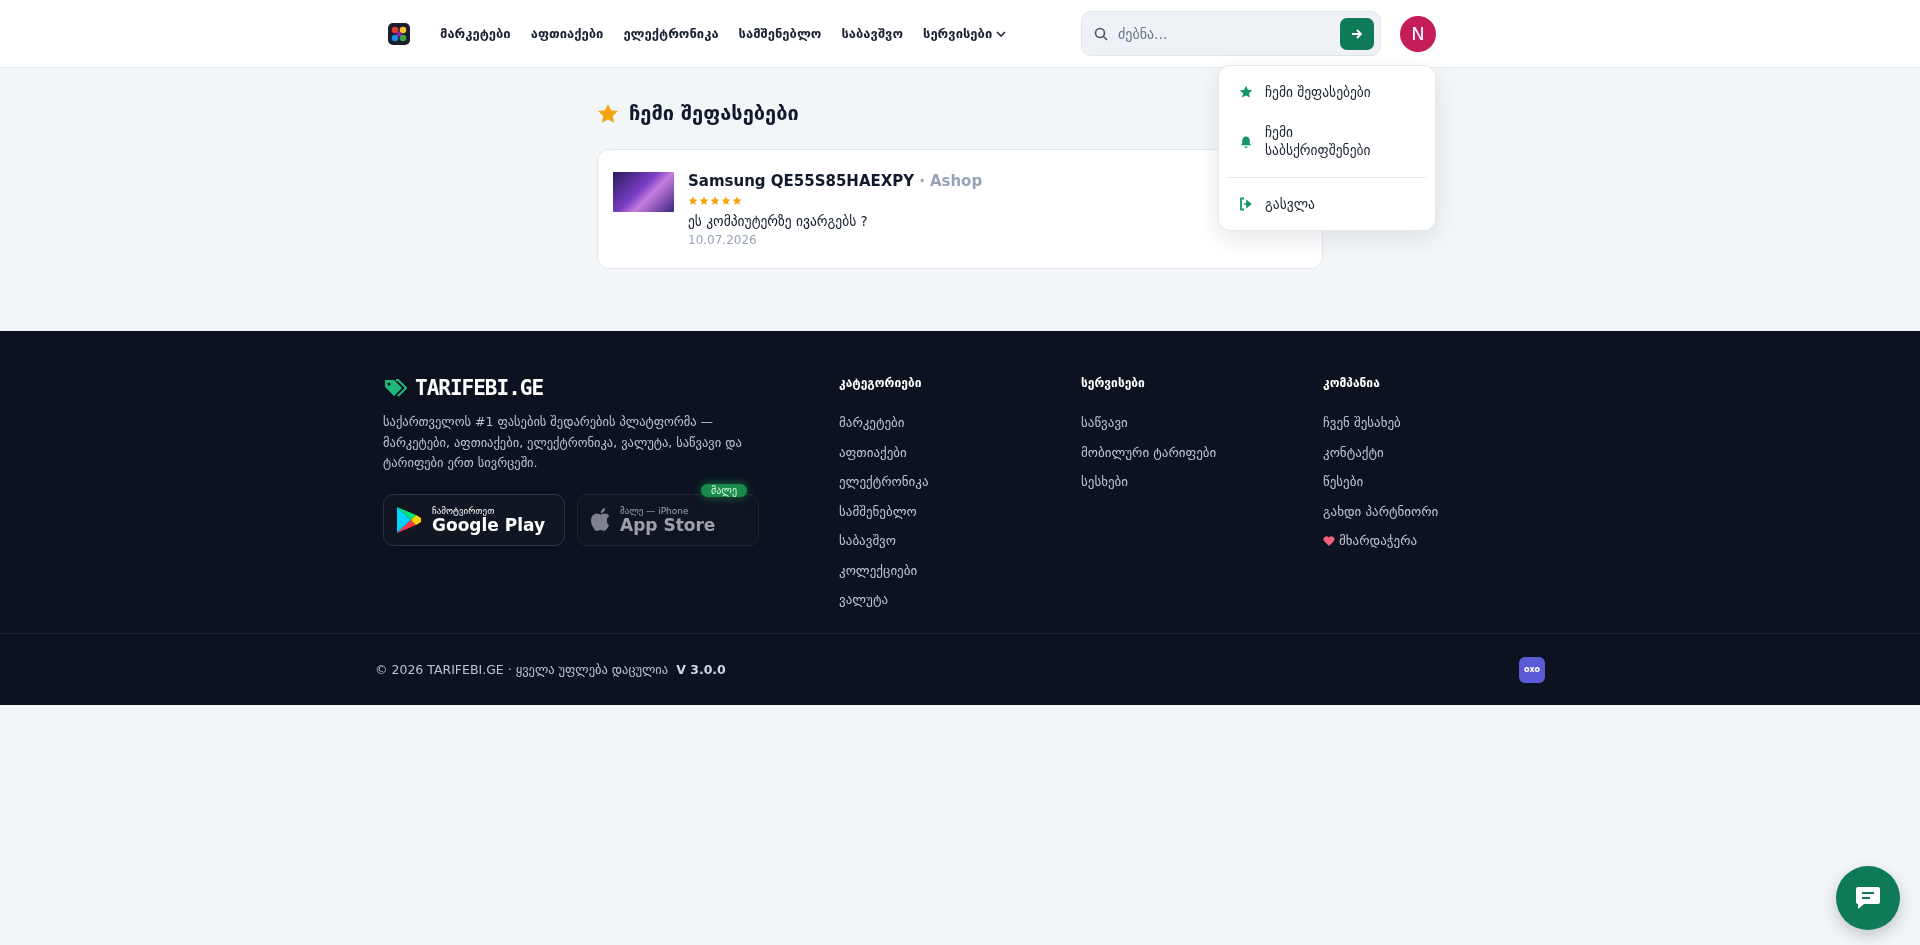  I want to click on apple-icon, so click(600, 519).